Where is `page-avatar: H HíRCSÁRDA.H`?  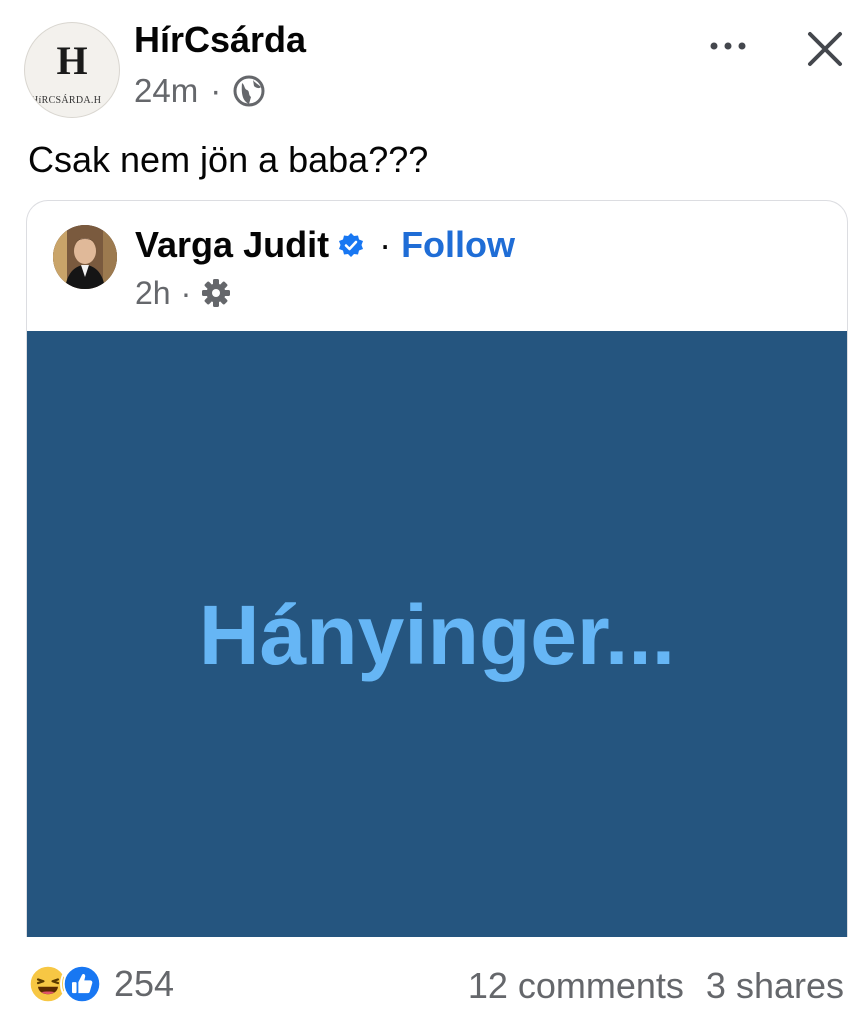
page-avatar: H HíRCSÁRDA.H is located at coordinates (72, 70).